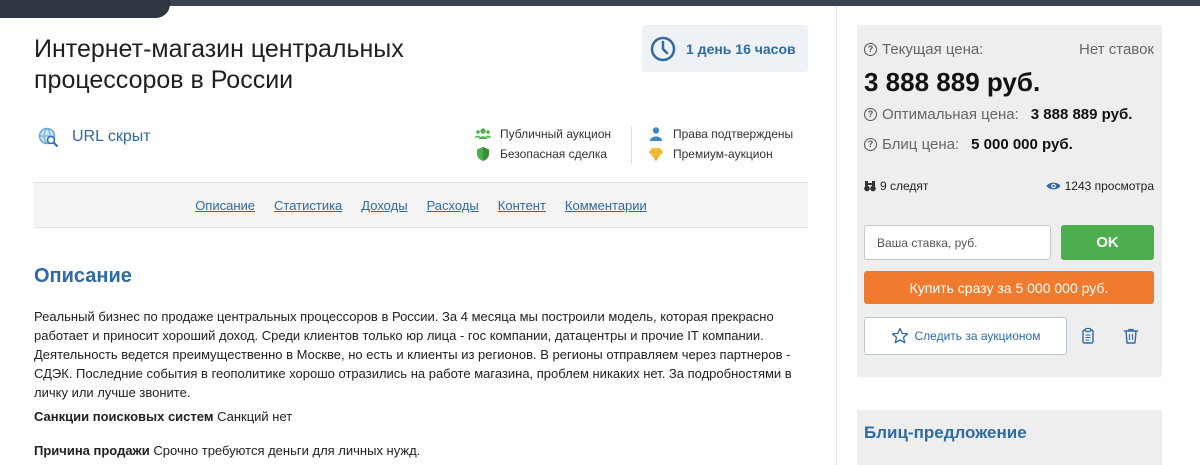  I want to click on url-hidden-label: URL скрыт, so click(111, 136).